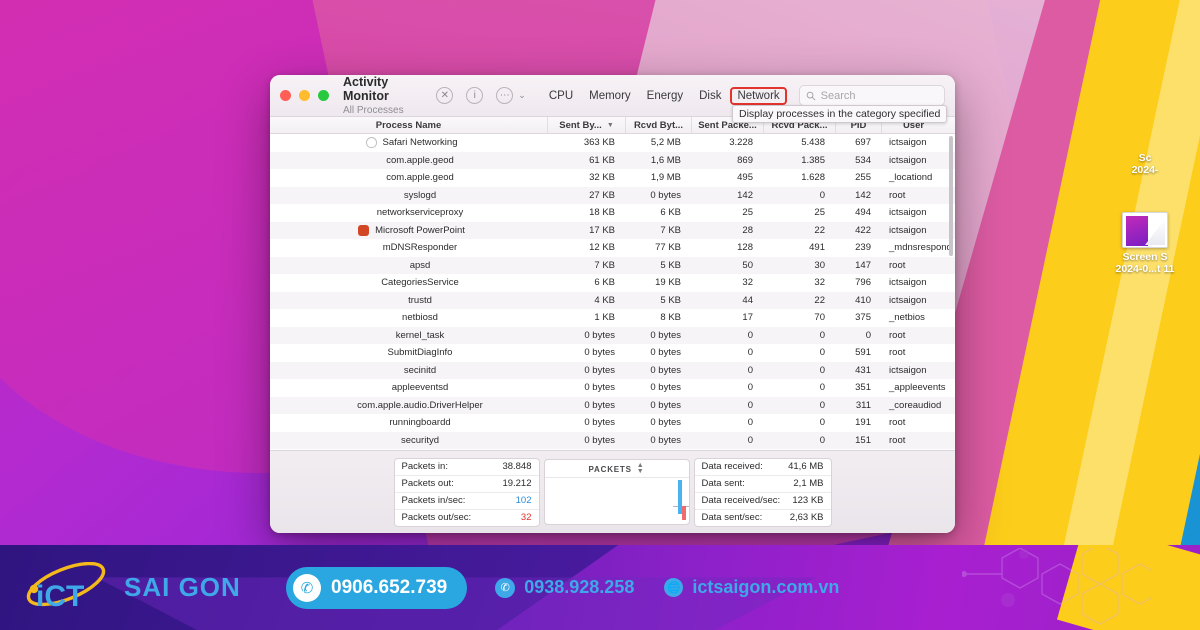 Image resolution: width=1200 pixels, height=630 pixels. What do you see at coordinates (863, 405) in the screenshot?
I see `cell-pid: 311` at bounding box center [863, 405].